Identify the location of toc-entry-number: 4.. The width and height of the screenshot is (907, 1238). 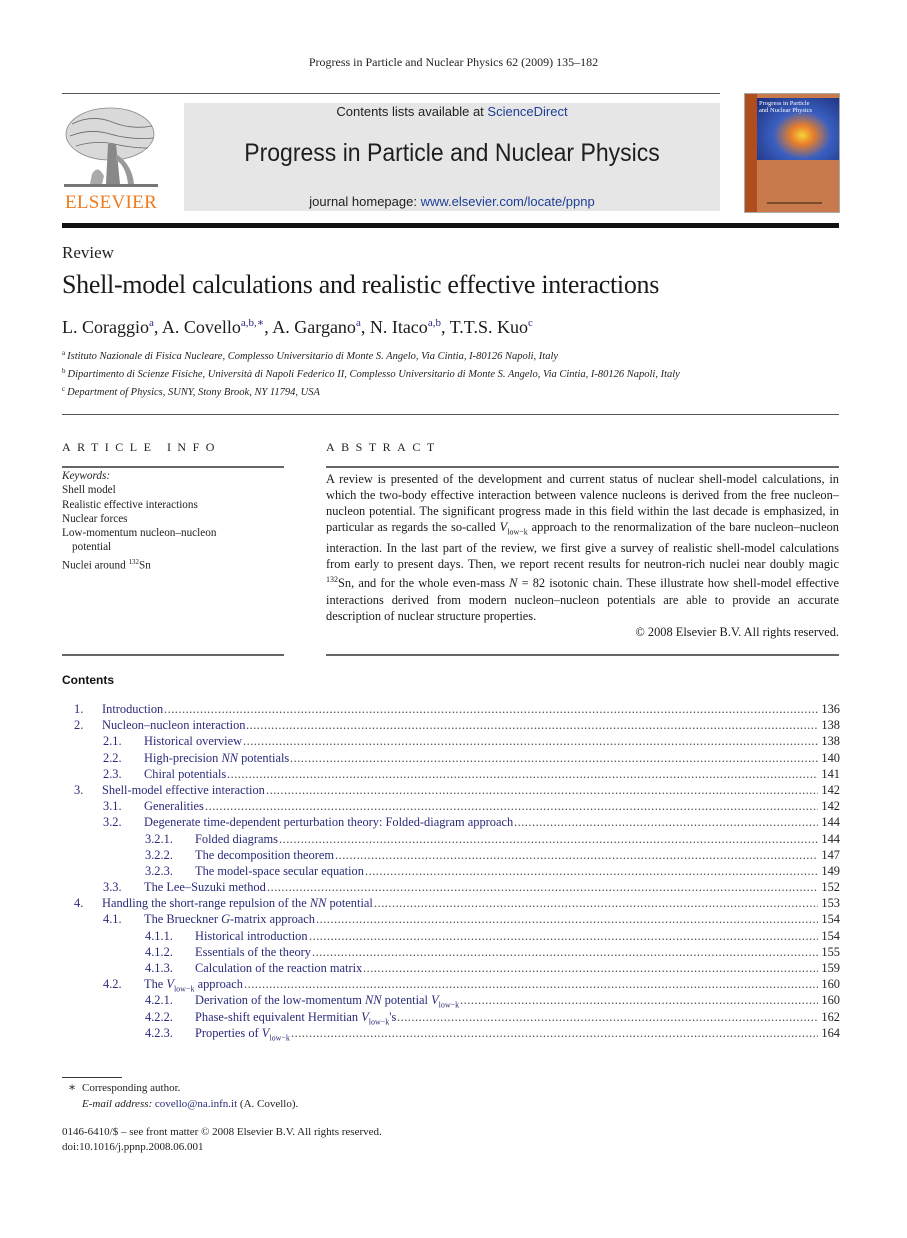
(79, 903).